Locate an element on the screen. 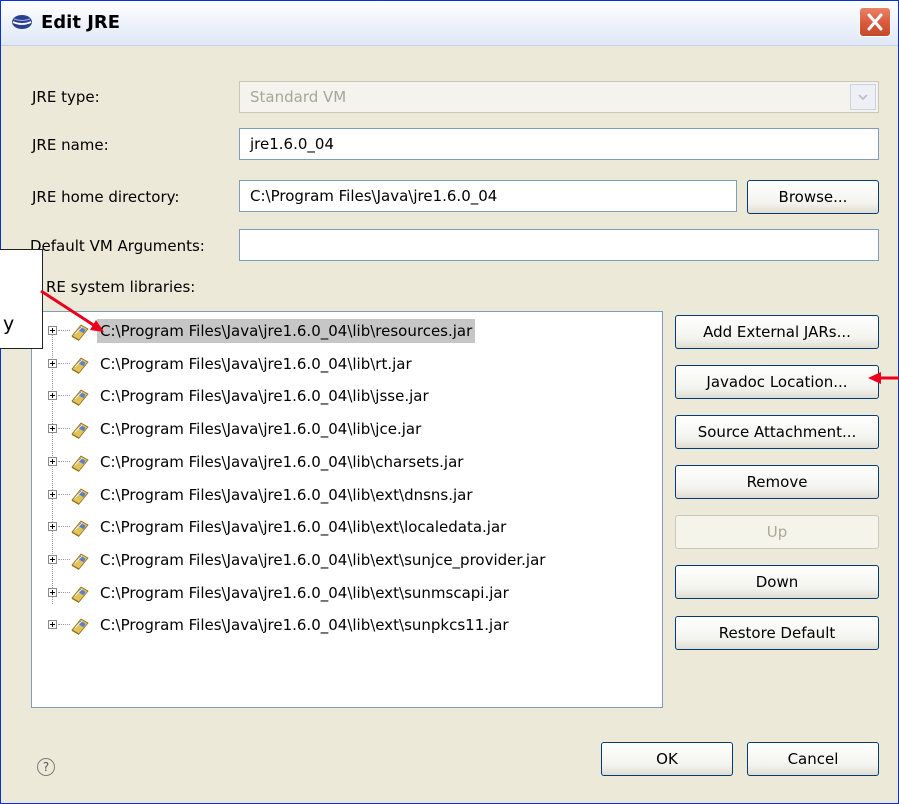 The image size is (899, 804). close-button is located at coordinates (875, 22).